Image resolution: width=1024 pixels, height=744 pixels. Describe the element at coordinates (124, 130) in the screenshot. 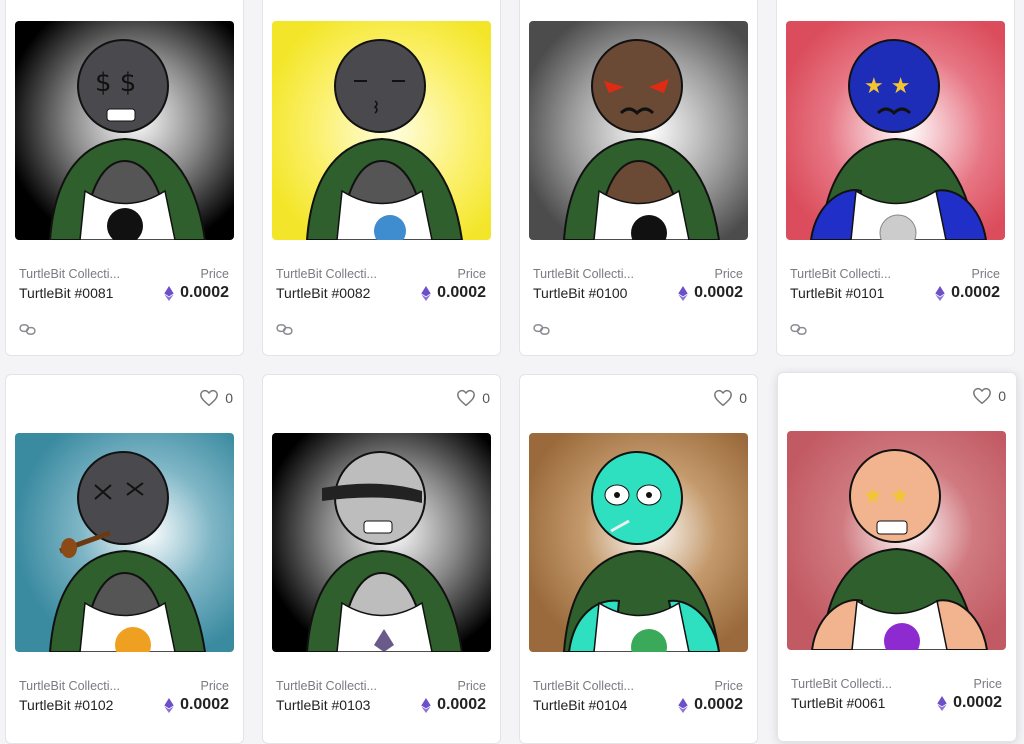

I see `nft-artwork: $ $` at that location.